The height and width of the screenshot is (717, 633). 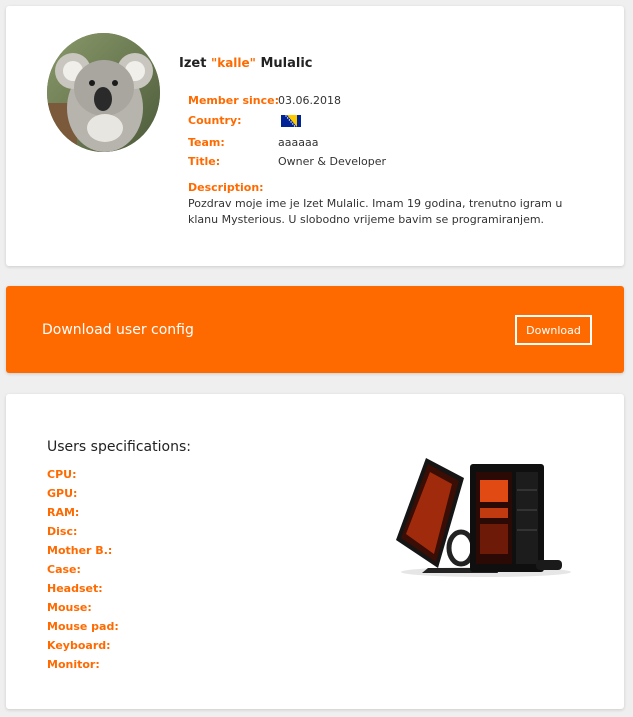 I want to click on koala-avatar, so click(x=103, y=92).